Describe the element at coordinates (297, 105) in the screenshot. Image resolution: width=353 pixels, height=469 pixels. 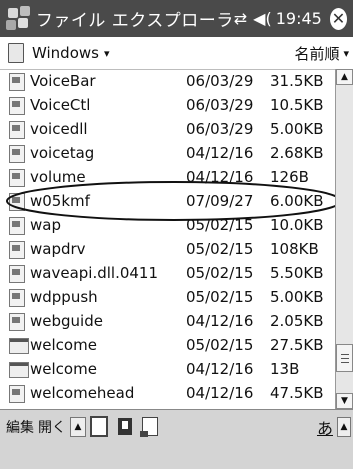
I see `file-size: 10.5KB` at that location.